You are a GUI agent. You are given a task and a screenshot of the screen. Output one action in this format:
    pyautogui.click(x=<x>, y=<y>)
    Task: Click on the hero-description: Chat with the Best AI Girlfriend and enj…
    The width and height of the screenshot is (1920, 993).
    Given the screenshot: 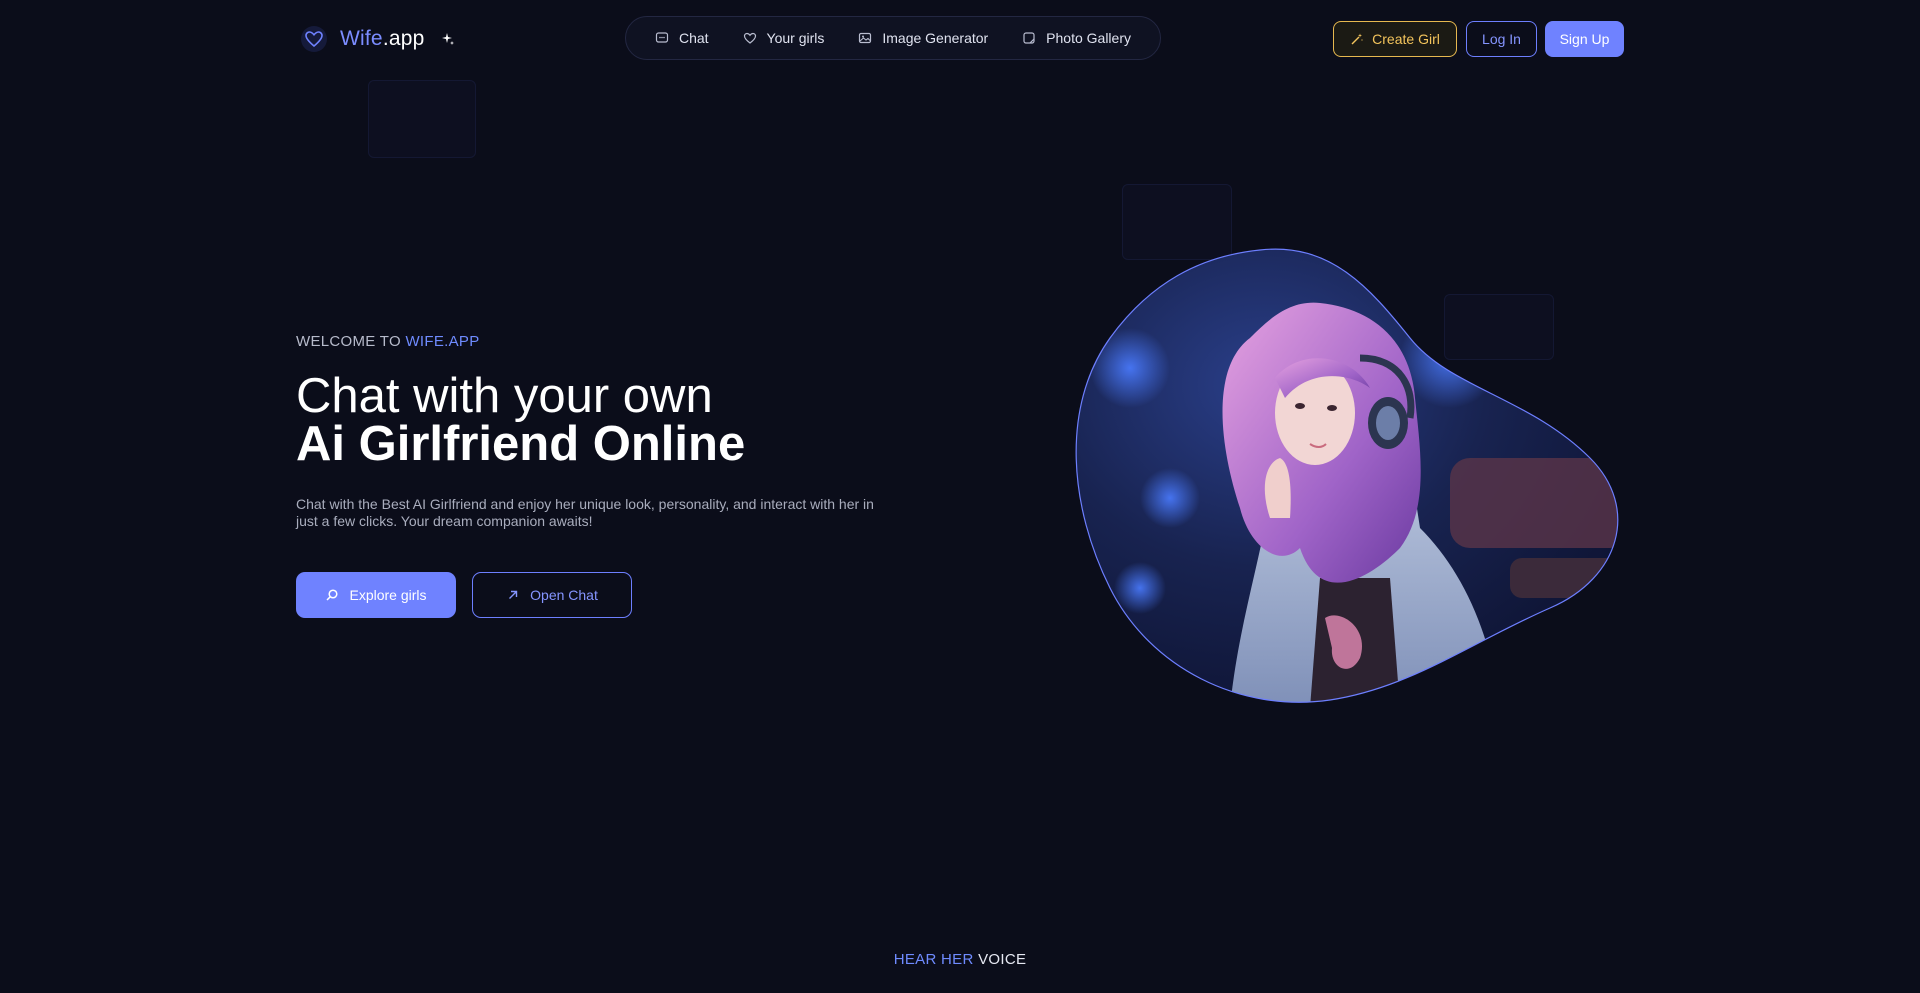 What is the action you would take?
    pyautogui.click(x=585, y=512)
    